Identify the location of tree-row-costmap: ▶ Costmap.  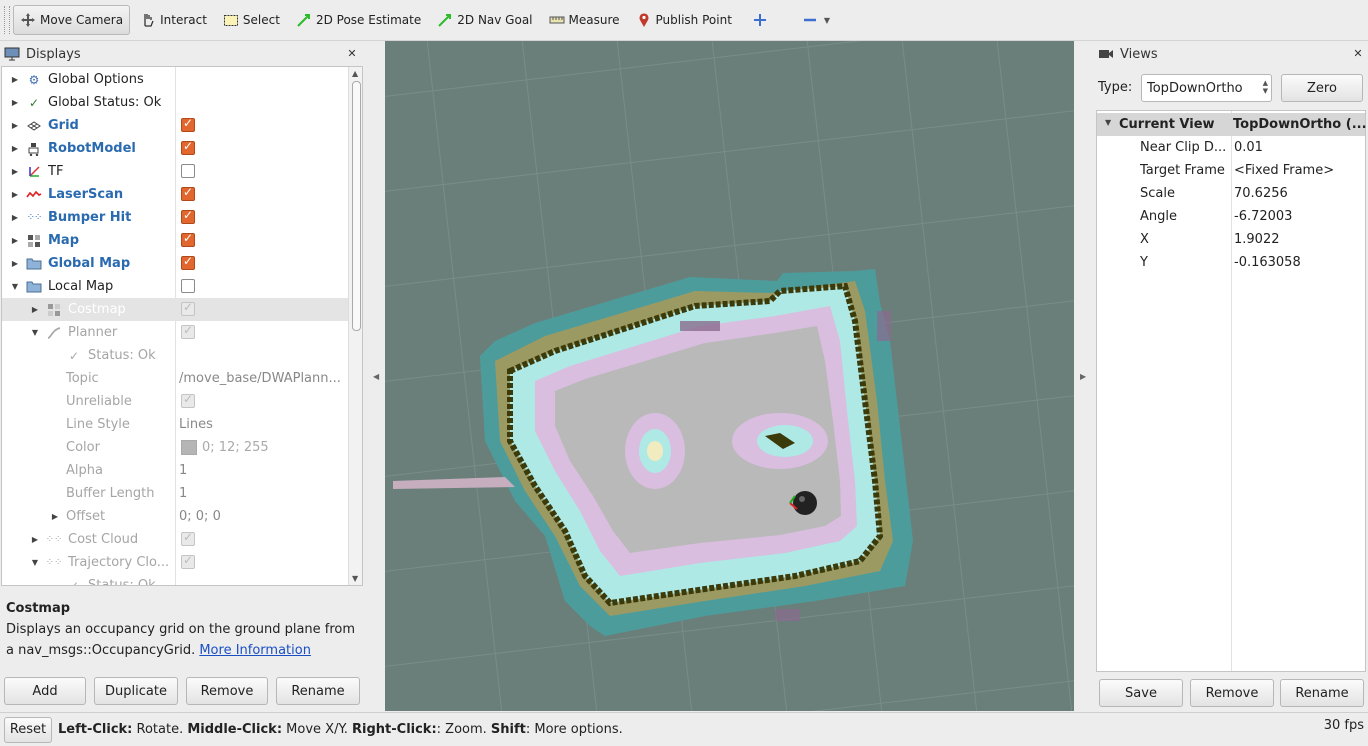
(175, 309).